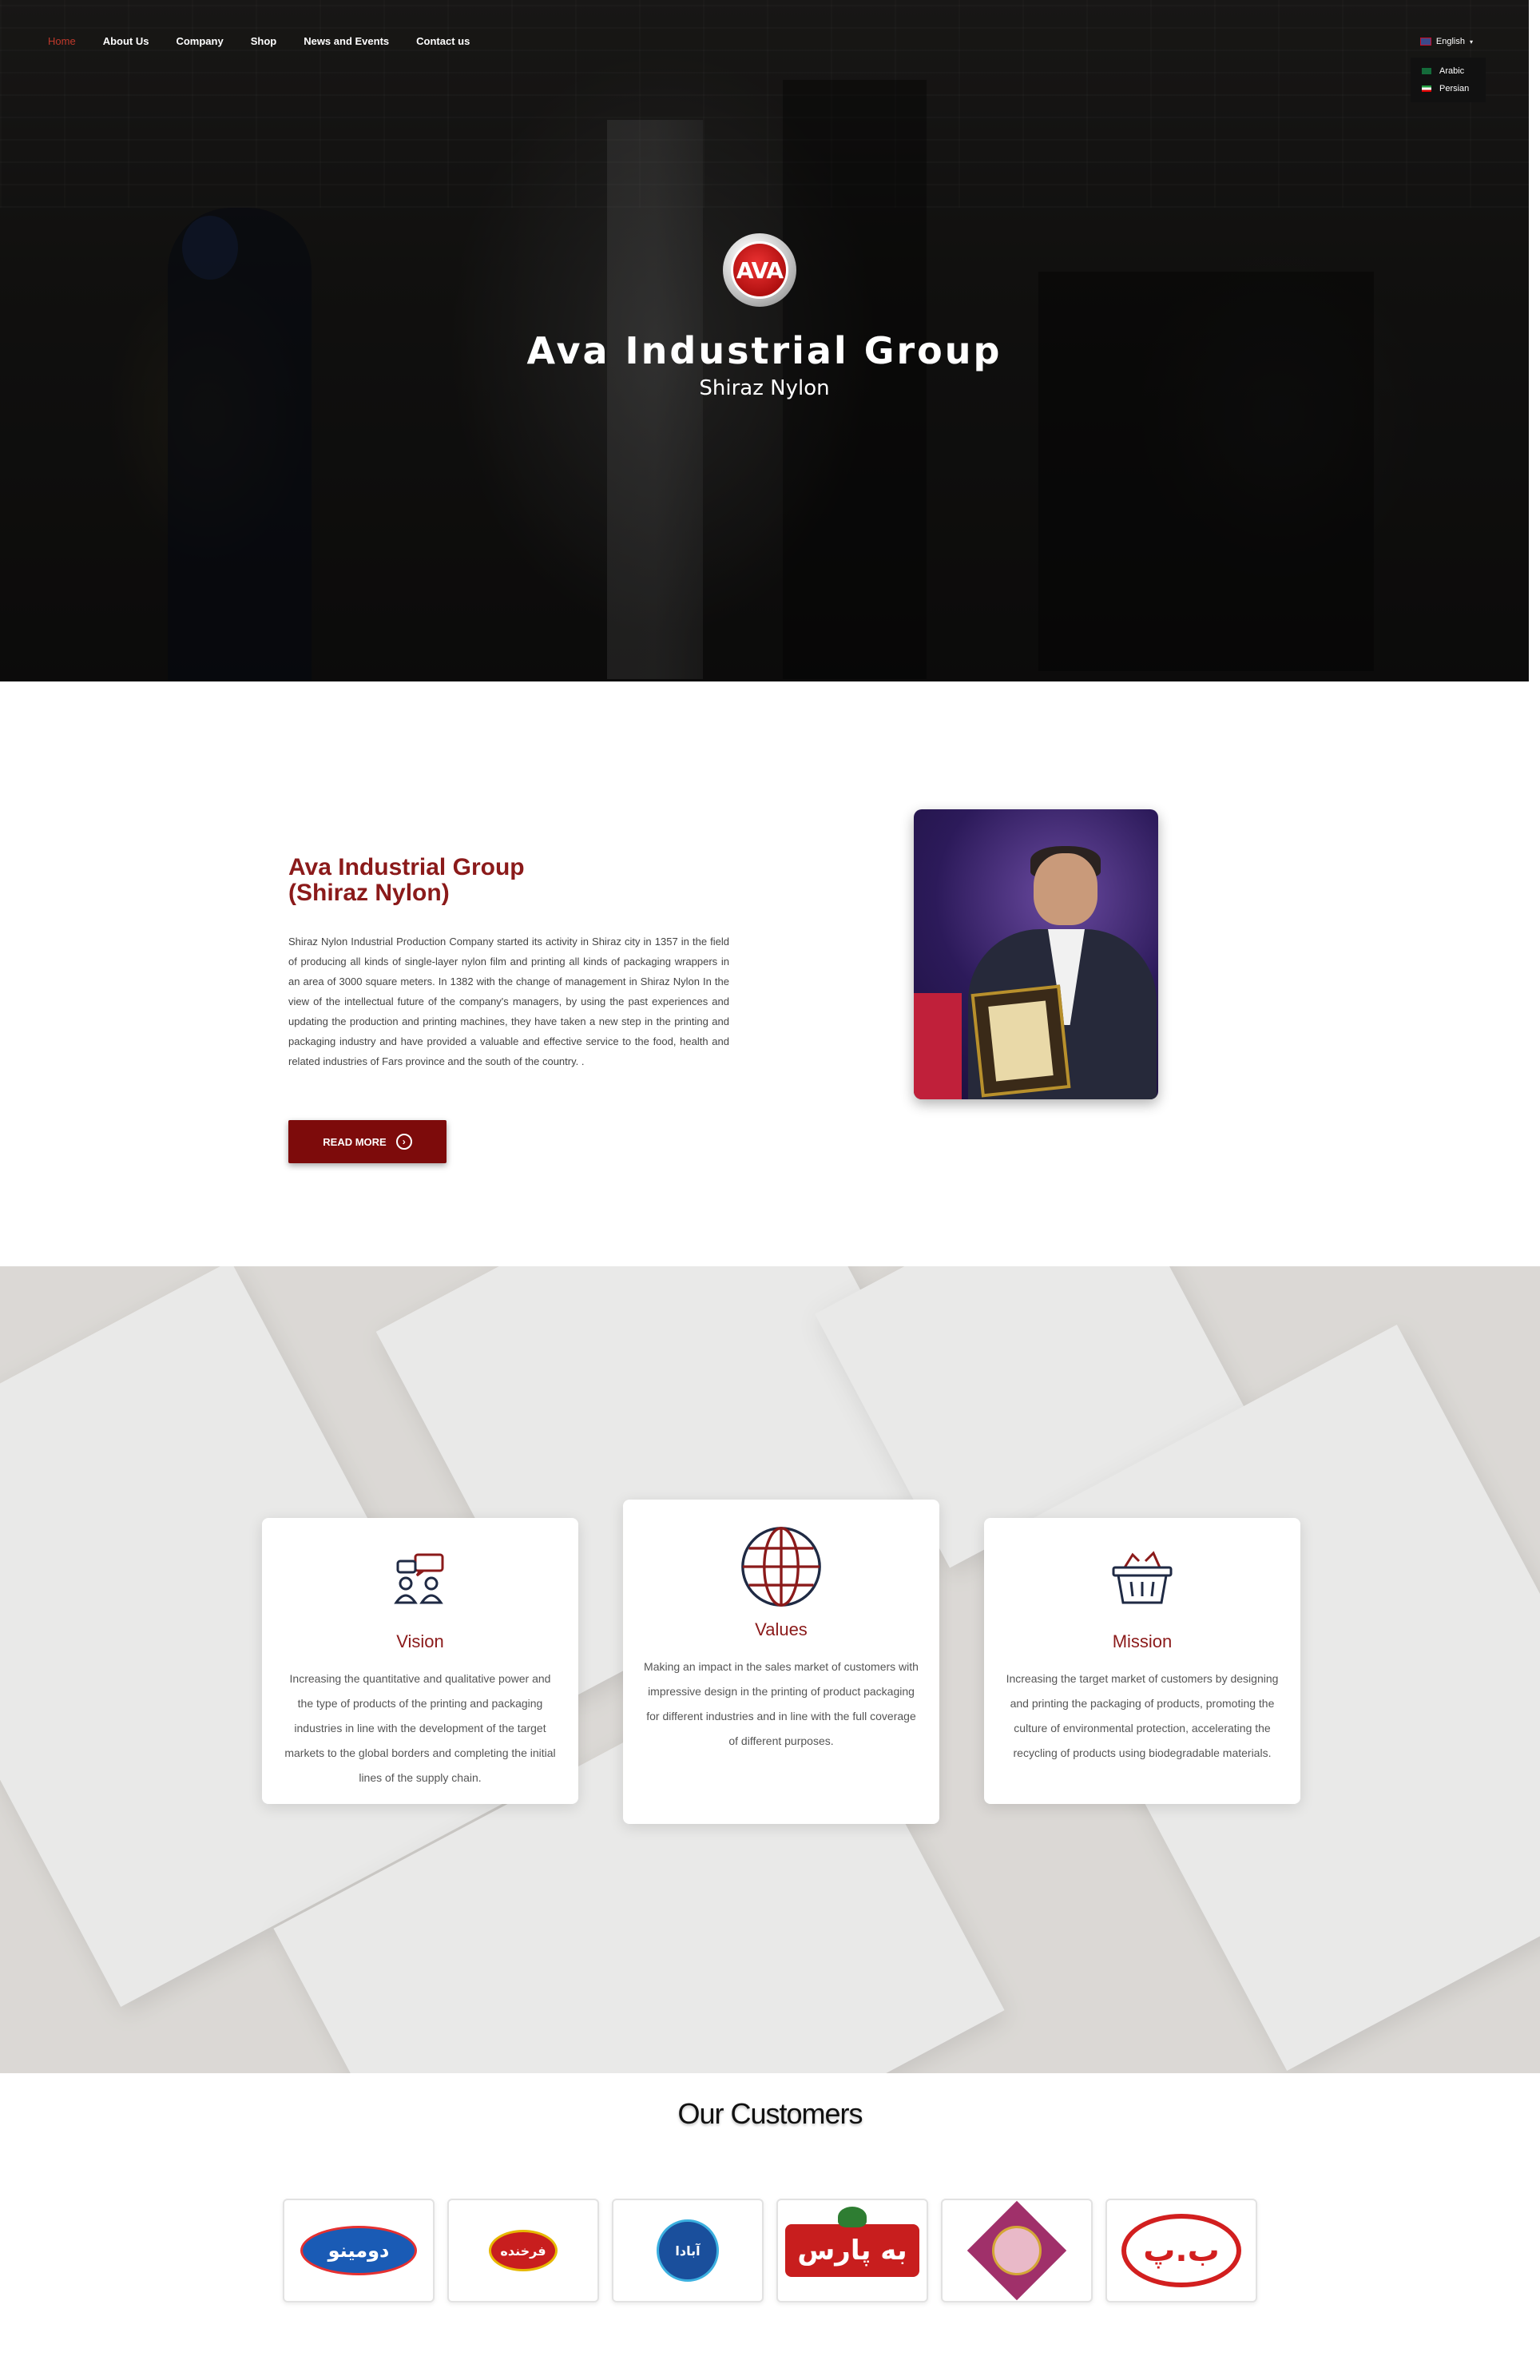 The width and height of the screenshot is (1540, 2380). I want to click on shopping-basket-icon, so click(1142, 1578).